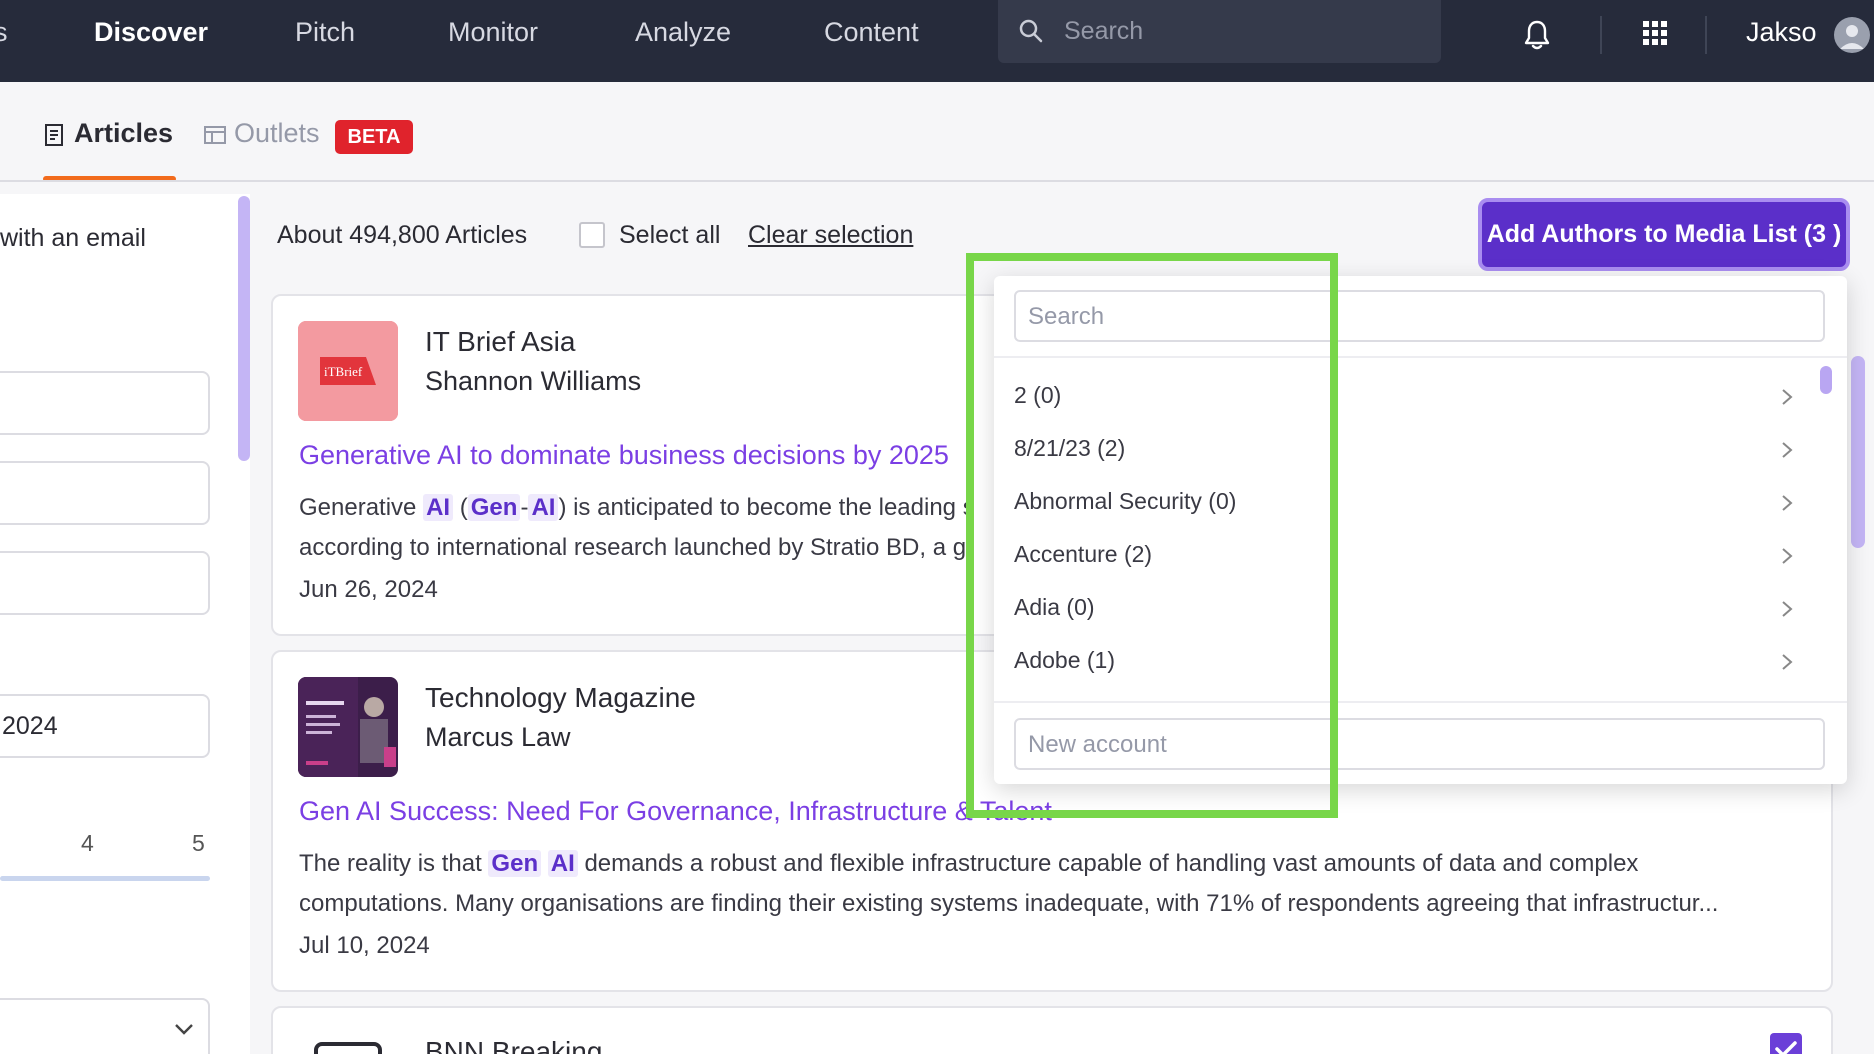 The image size is (1874, 1054). Describe the element at coordinates (592, 235) in the screenshot. I see `select-all-checkbox` at that location.